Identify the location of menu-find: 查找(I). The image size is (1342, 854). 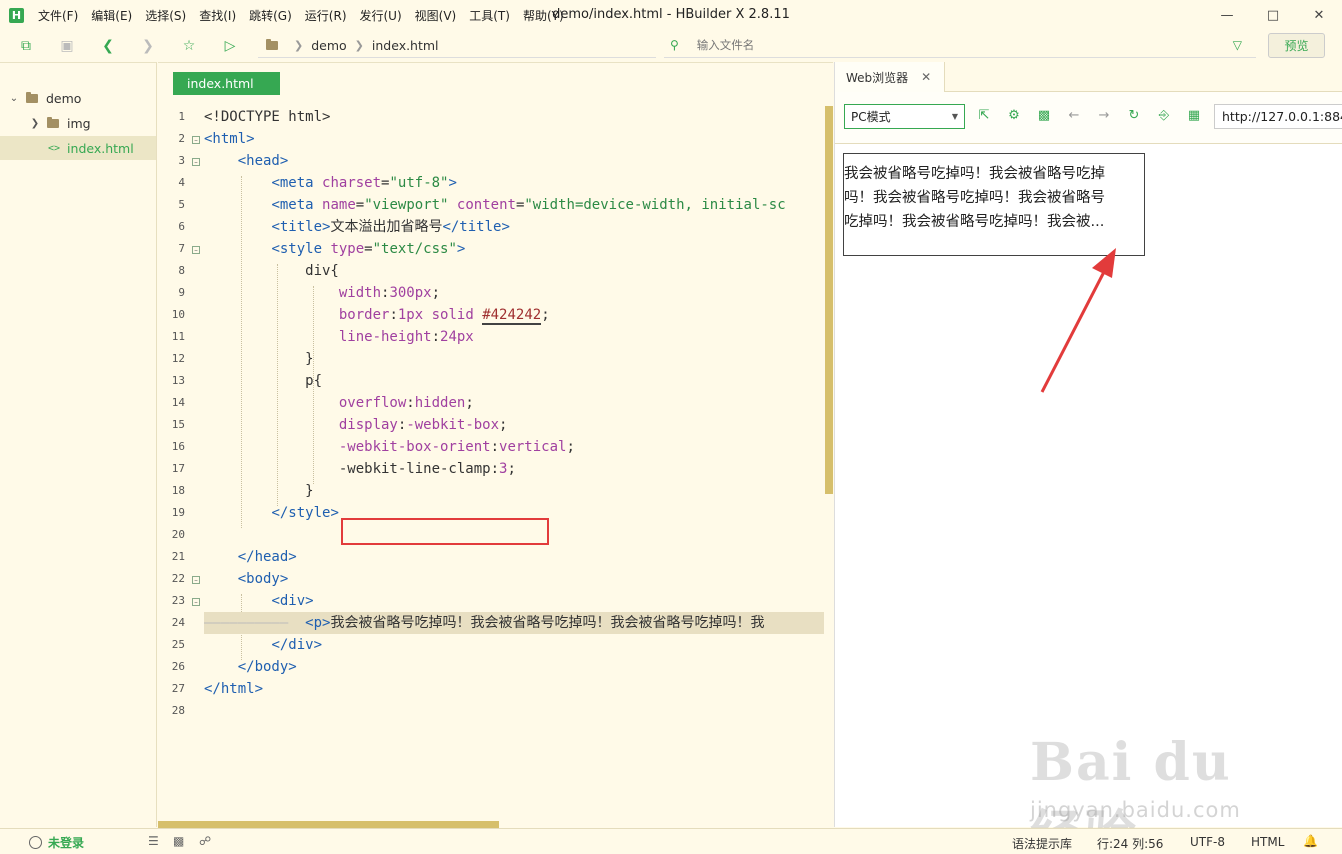
(217, 15).